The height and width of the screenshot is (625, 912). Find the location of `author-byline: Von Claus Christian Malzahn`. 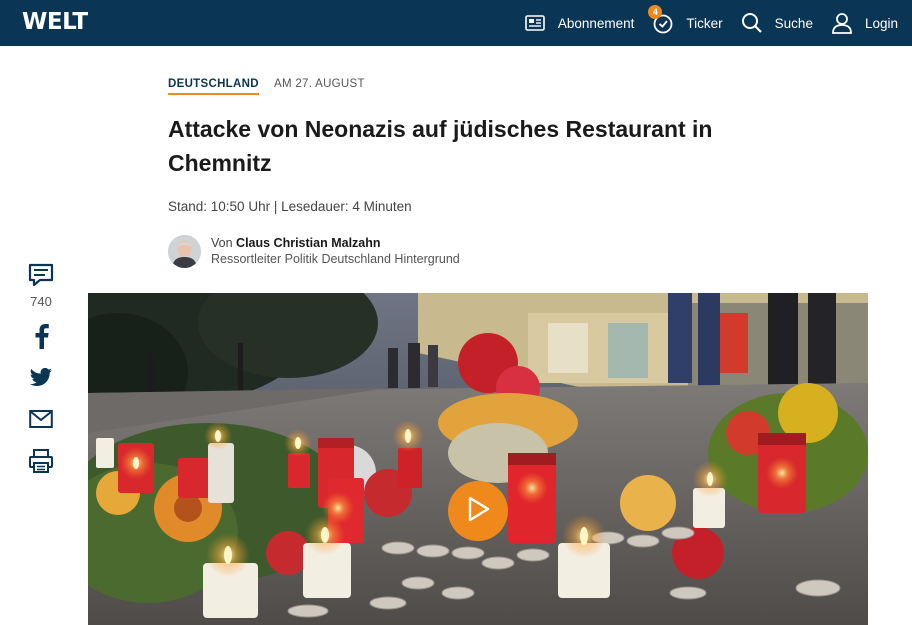

author-byline: Von Claus Christian Malzahn is located at coordinates (296, 243).